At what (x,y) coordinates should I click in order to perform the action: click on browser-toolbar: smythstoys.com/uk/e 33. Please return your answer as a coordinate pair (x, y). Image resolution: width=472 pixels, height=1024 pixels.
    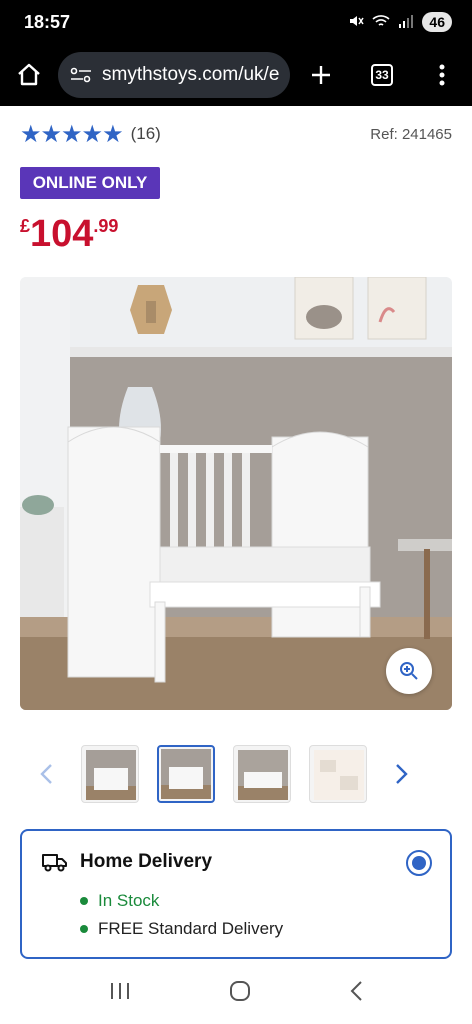
    Looking at the image, I should click on (236, 75).